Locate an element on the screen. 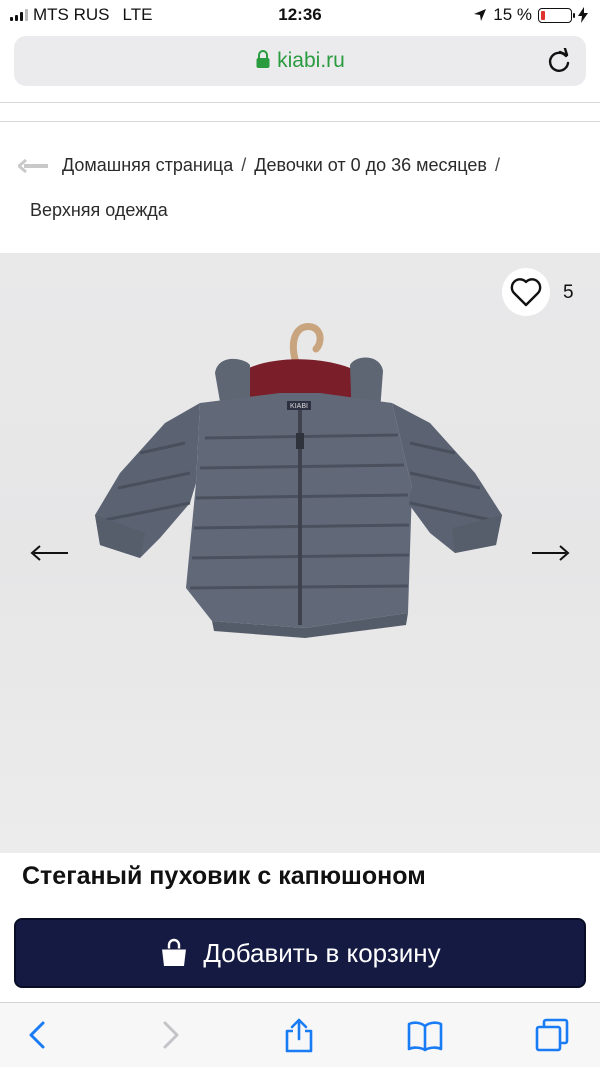  next-image-arrow-icon is located at coordinates (550, 553).